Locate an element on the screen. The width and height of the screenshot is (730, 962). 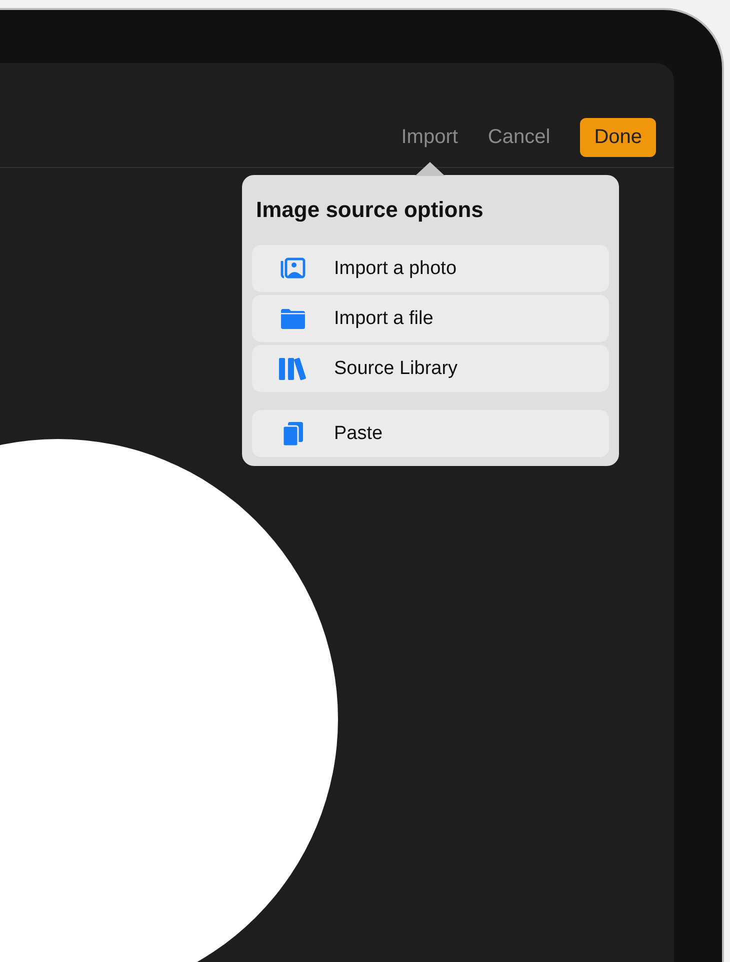
menu-item: Paste is located at coordinates (430, 433).